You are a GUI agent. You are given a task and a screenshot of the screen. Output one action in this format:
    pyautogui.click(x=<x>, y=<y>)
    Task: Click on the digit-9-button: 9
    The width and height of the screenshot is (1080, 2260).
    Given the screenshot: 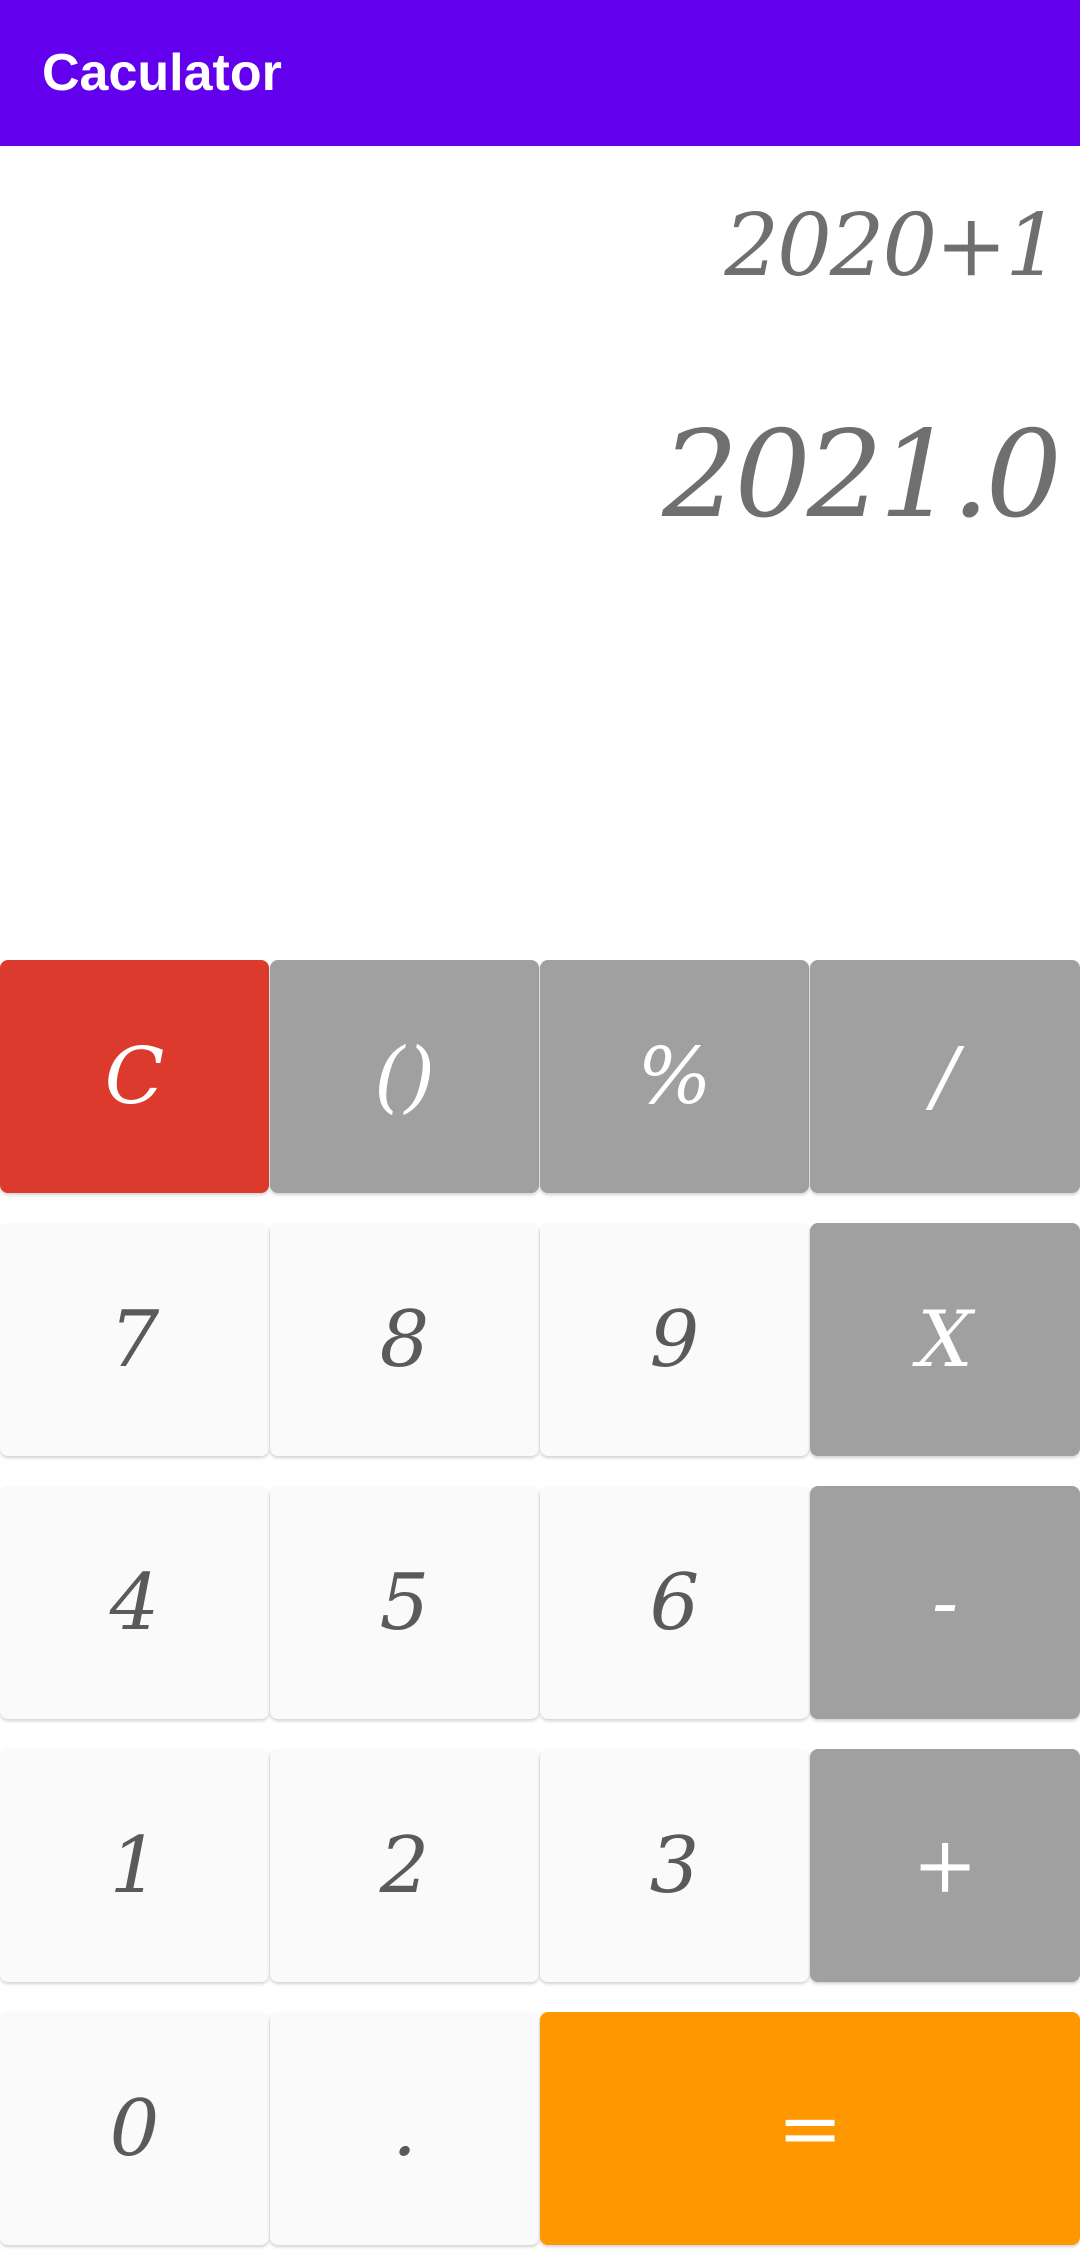 What is the action you would take?
    pyautogui.click(x=674, y=1339)
    